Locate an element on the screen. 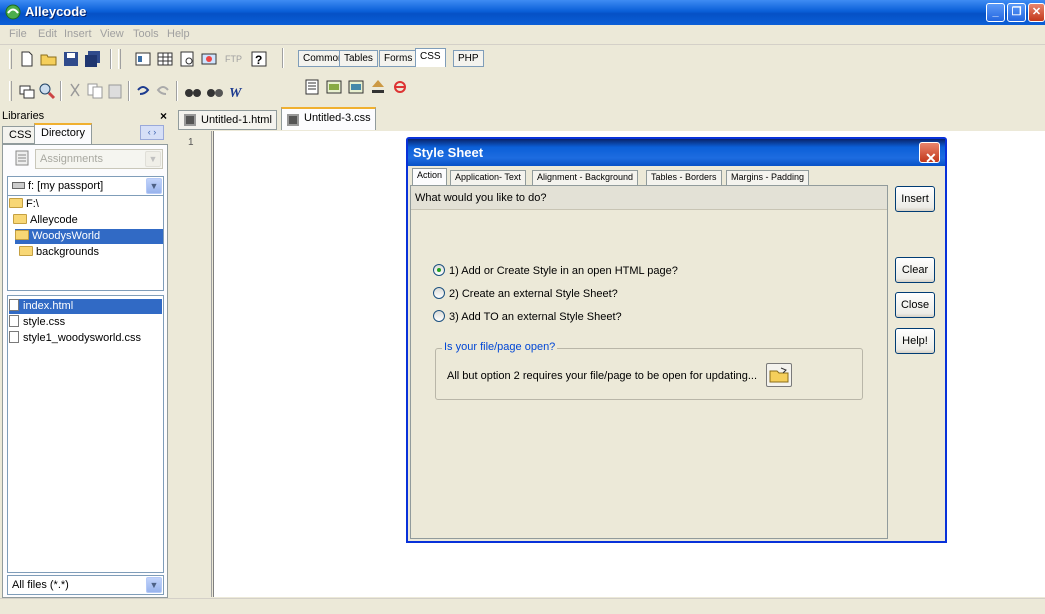 This screenshot has width=1045, height=614. folder-label: WoodysWorld is located at coordinates (66, 236).